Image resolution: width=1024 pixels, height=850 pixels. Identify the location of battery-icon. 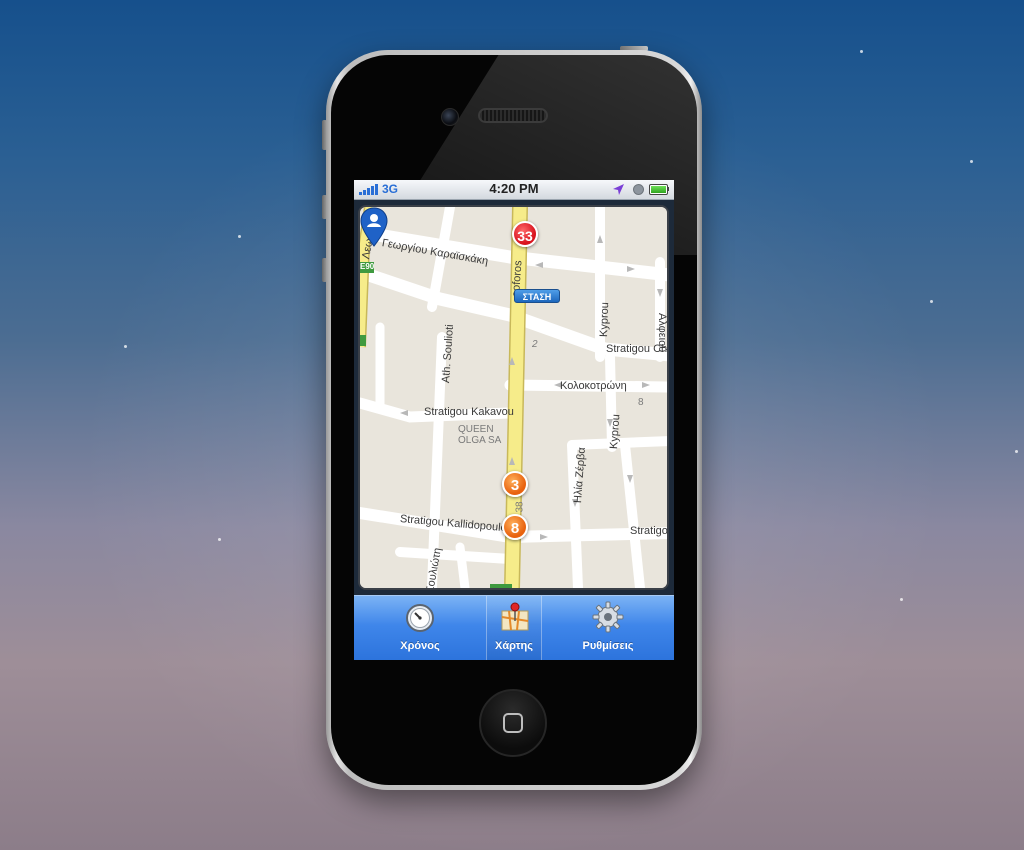
(658, 189).